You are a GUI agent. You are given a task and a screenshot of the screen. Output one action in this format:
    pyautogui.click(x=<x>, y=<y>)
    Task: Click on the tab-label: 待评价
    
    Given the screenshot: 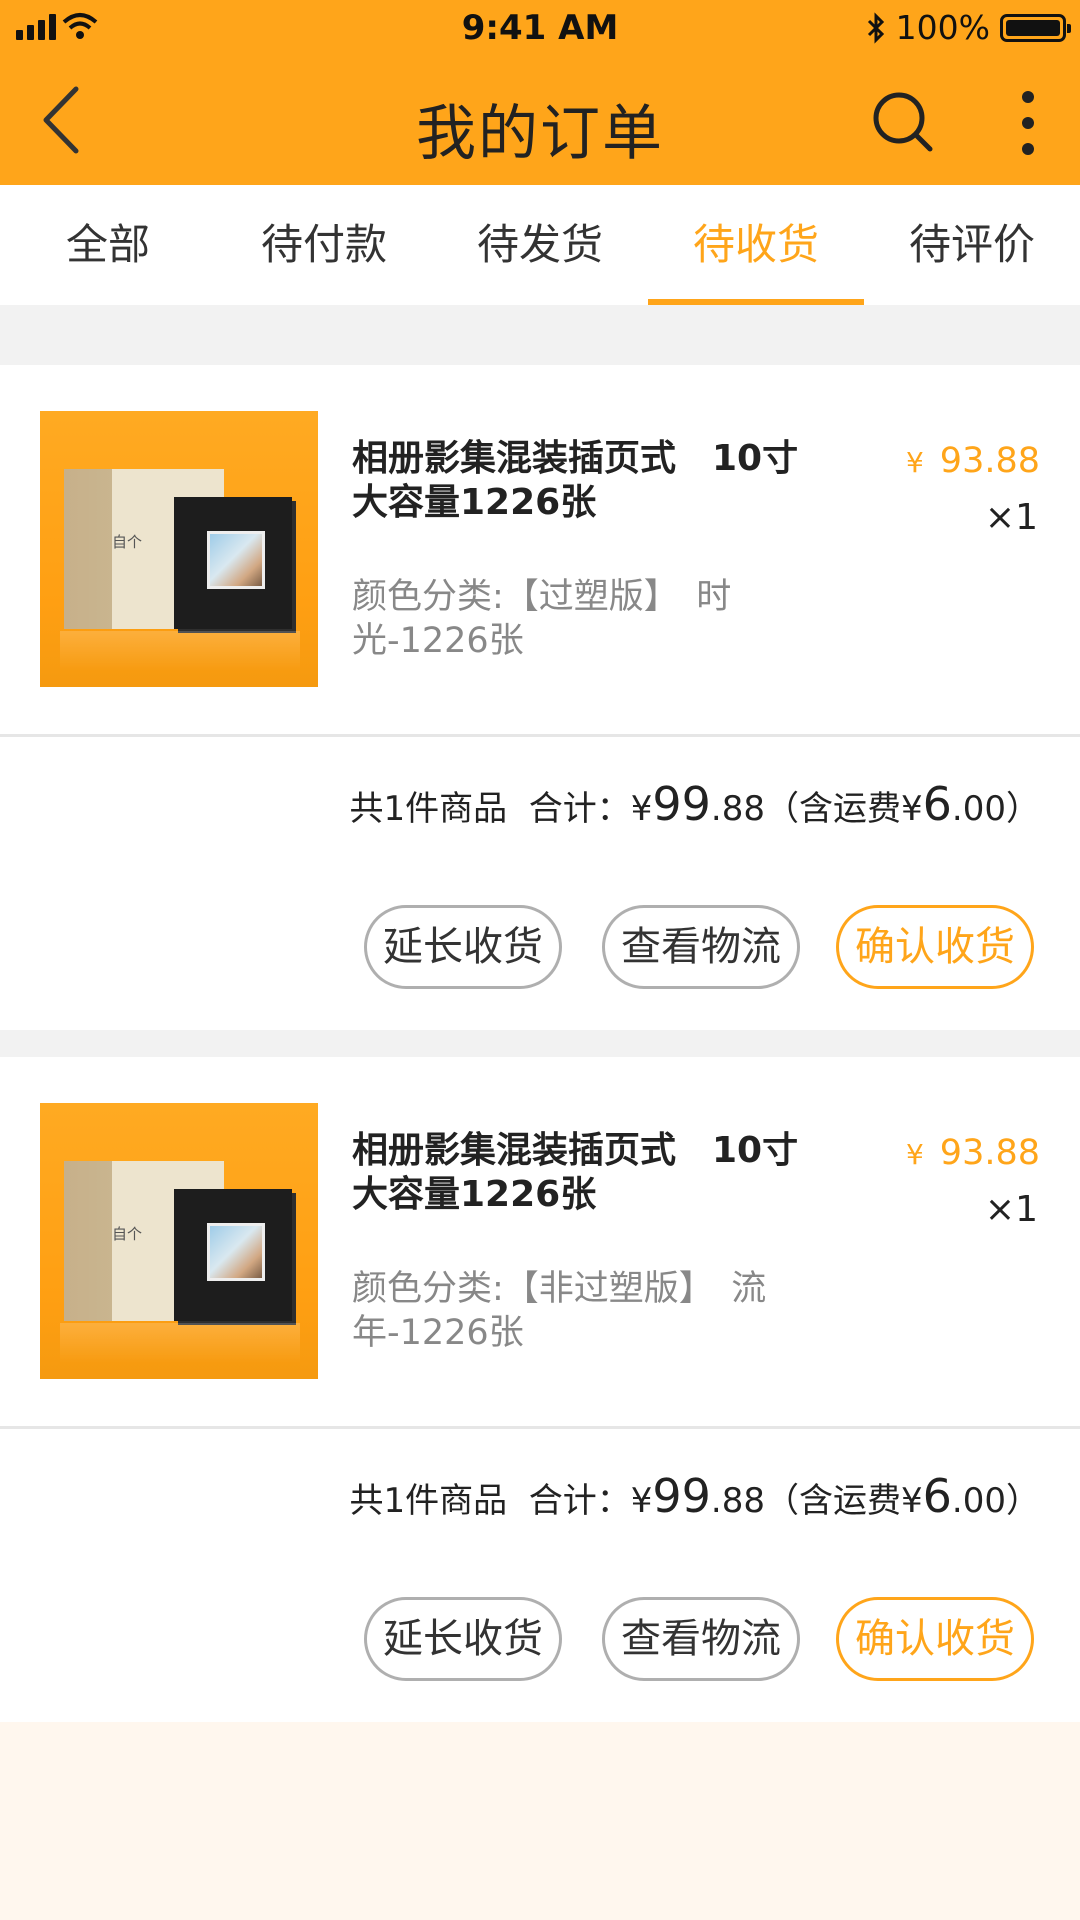 What is the action you would take?
    pyautogui.click(x=971, y=244)
    